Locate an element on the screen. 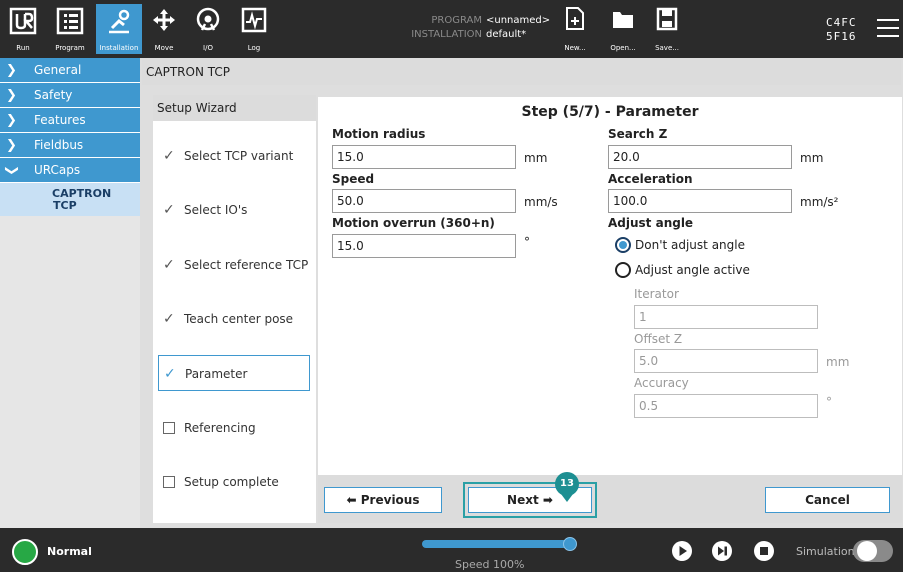 The image size is (903, 572). sidebar-item-label: Fieldbus is located at coordinates (59, 145).